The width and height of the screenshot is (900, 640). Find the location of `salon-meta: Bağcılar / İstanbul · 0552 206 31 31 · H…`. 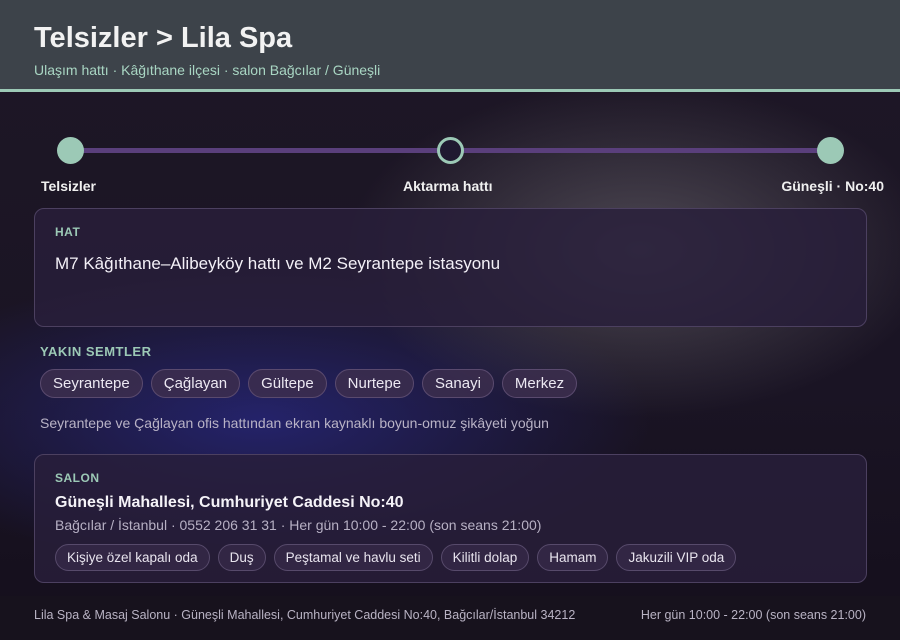

salon-meta: Bağcılar / İstanbul · 0552 206 31 31 · H… is located at coordinates (298, 525).